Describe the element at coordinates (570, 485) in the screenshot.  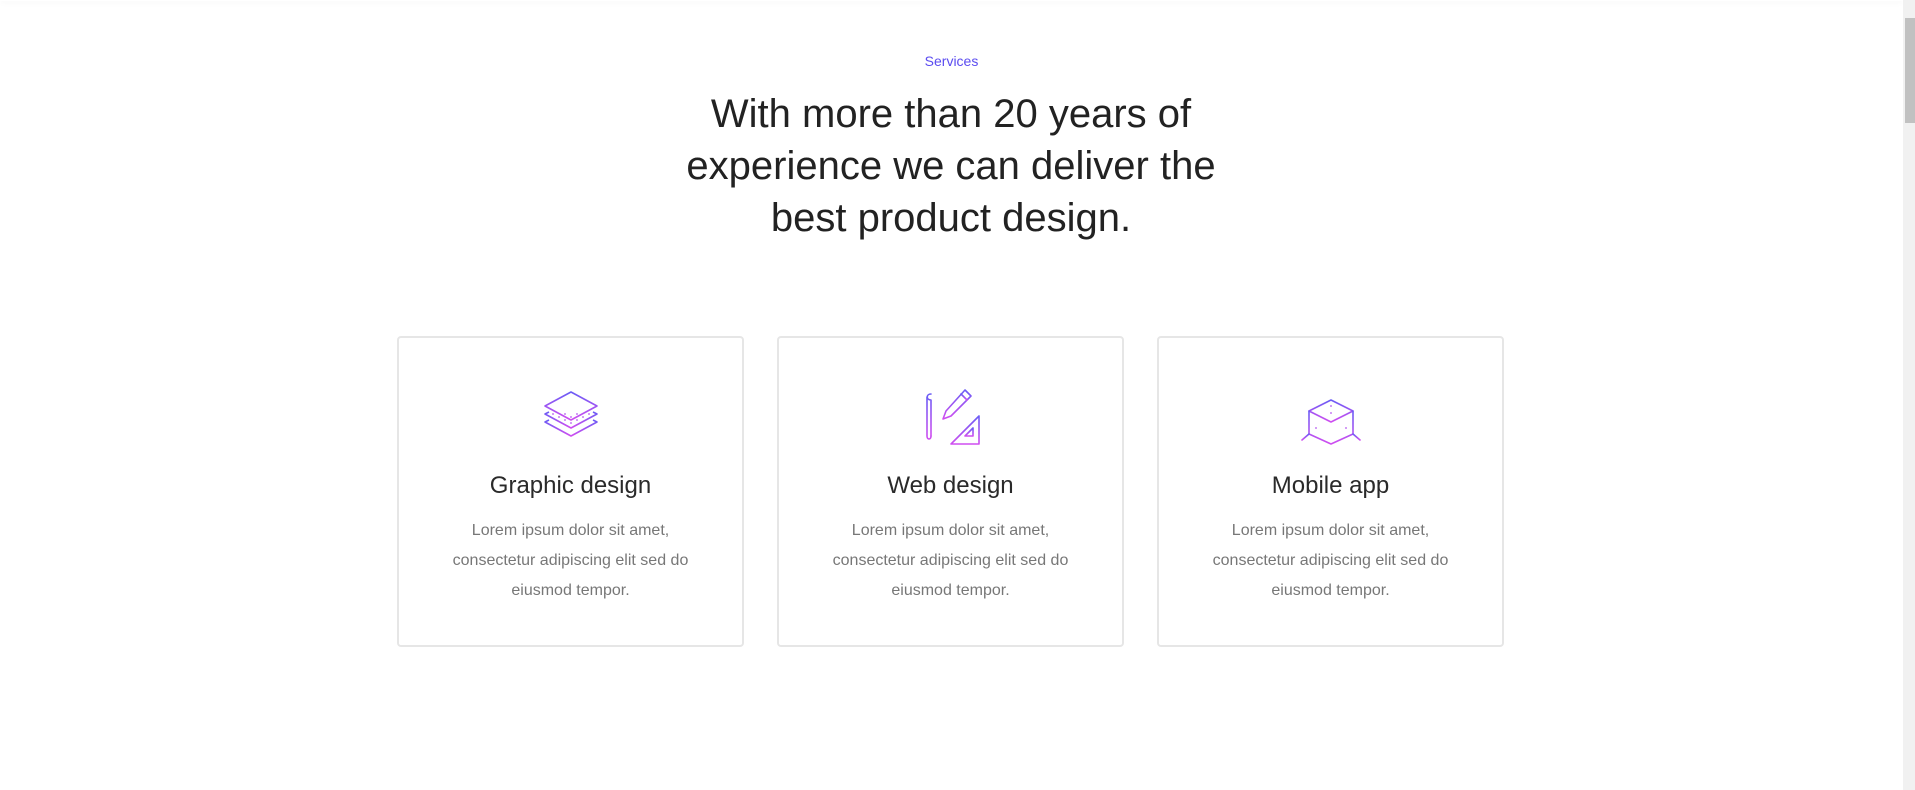
I see `service-title: Graphic design` at that location.